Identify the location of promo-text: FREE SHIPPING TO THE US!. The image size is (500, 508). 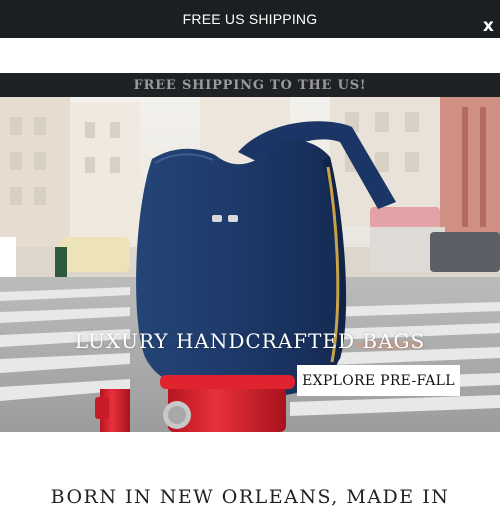
(250, 85).